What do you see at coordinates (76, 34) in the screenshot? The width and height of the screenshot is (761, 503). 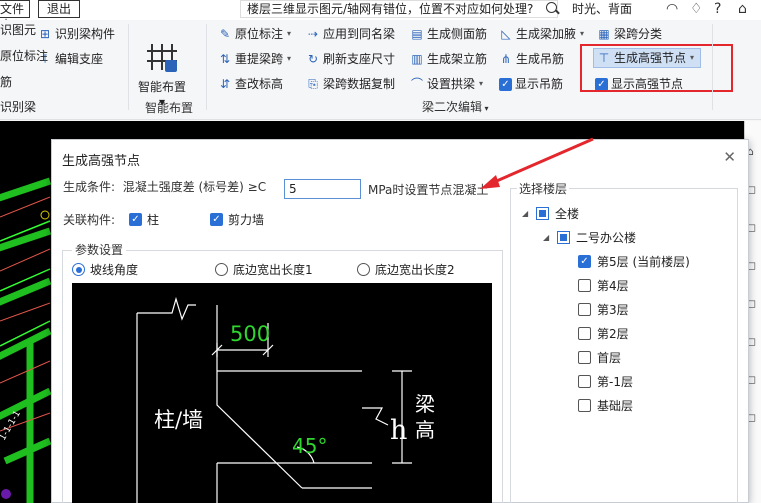 I see `identify-beam-button: ⊞ 识别梁构件` at bounding box center [76, 34].